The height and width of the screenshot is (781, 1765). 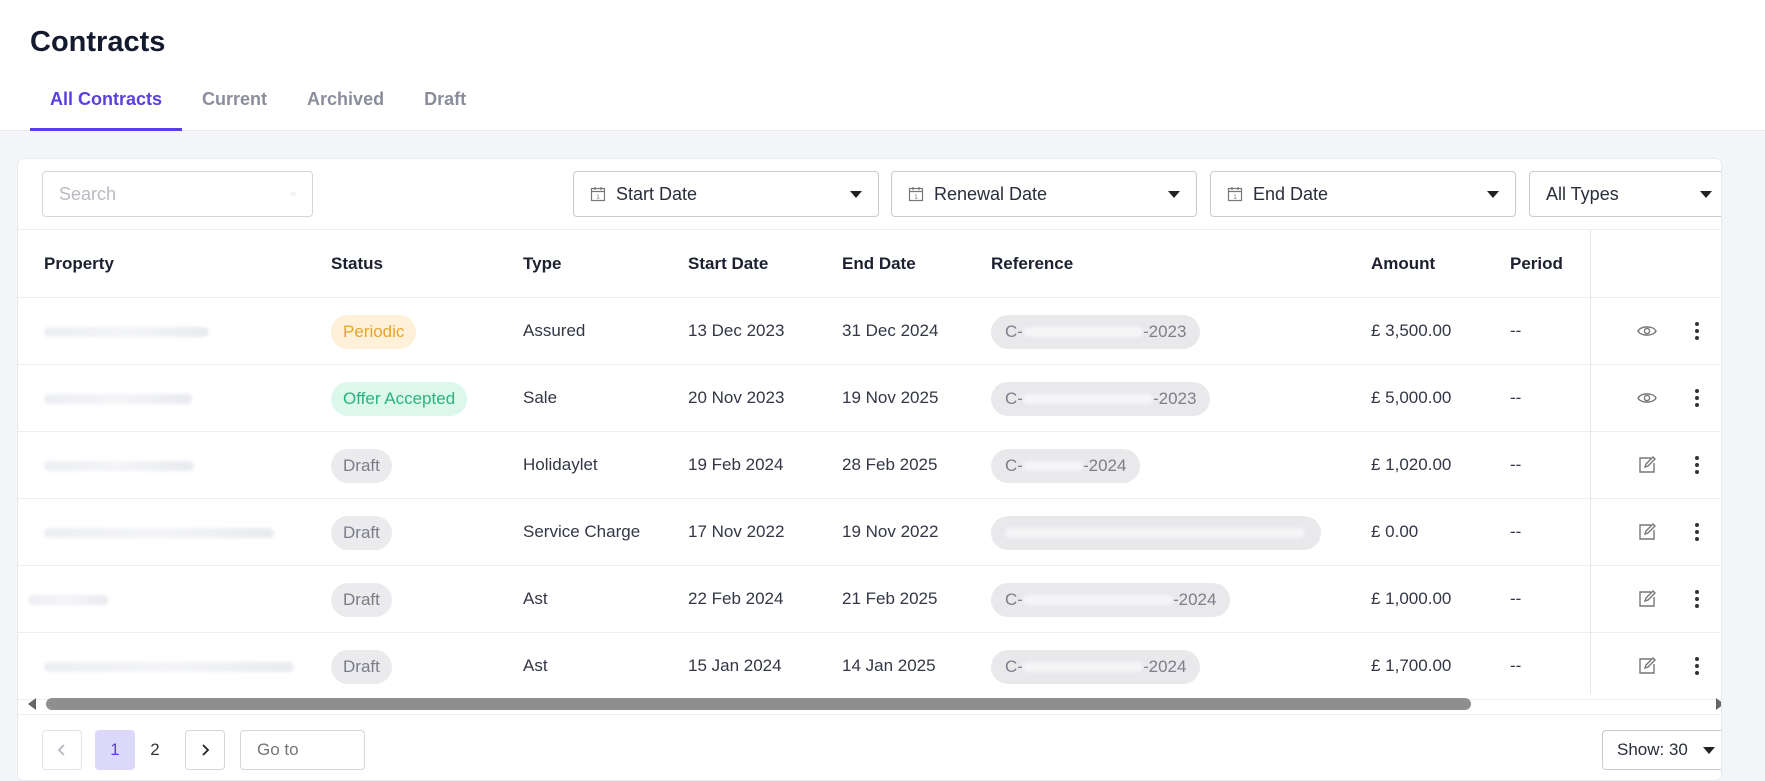 What do you see at coordinates (115, 750) in the screenshot?
I see `page-1-button: 1` at bounding box center [115, 750].